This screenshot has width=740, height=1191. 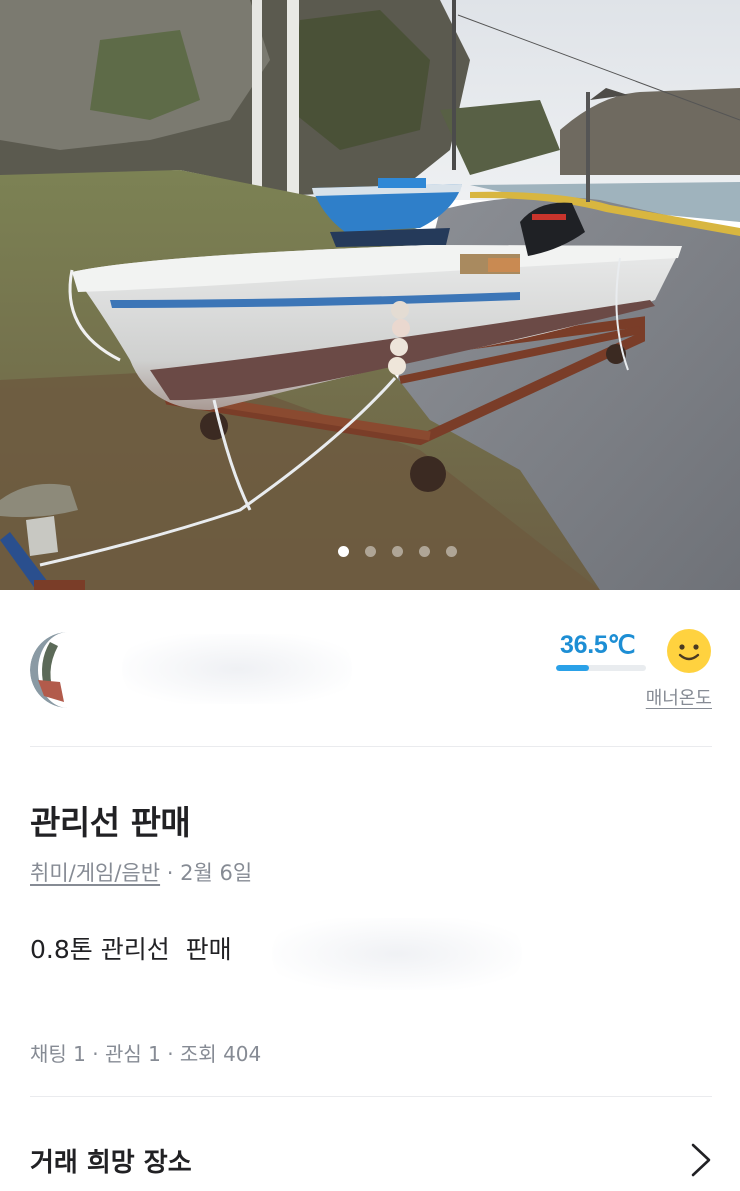 What do you see at coordinates (146, 1054) in the screenshot?
I see `post-stats: 채팅 1 · 관심 1 · 조회 404` at bounding box center [146, 1054].